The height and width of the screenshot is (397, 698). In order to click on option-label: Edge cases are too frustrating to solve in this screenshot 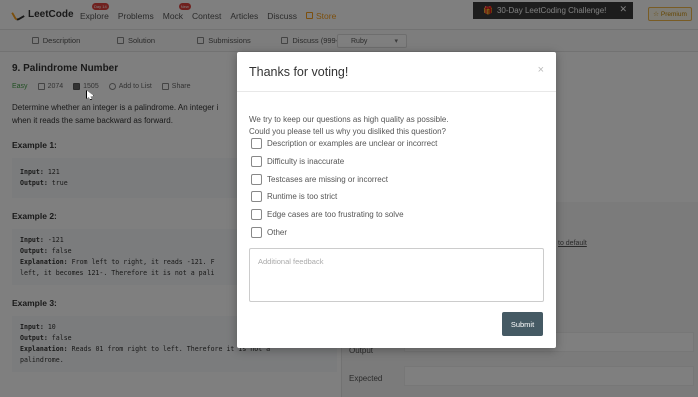, I will do `click(335, 215)`.